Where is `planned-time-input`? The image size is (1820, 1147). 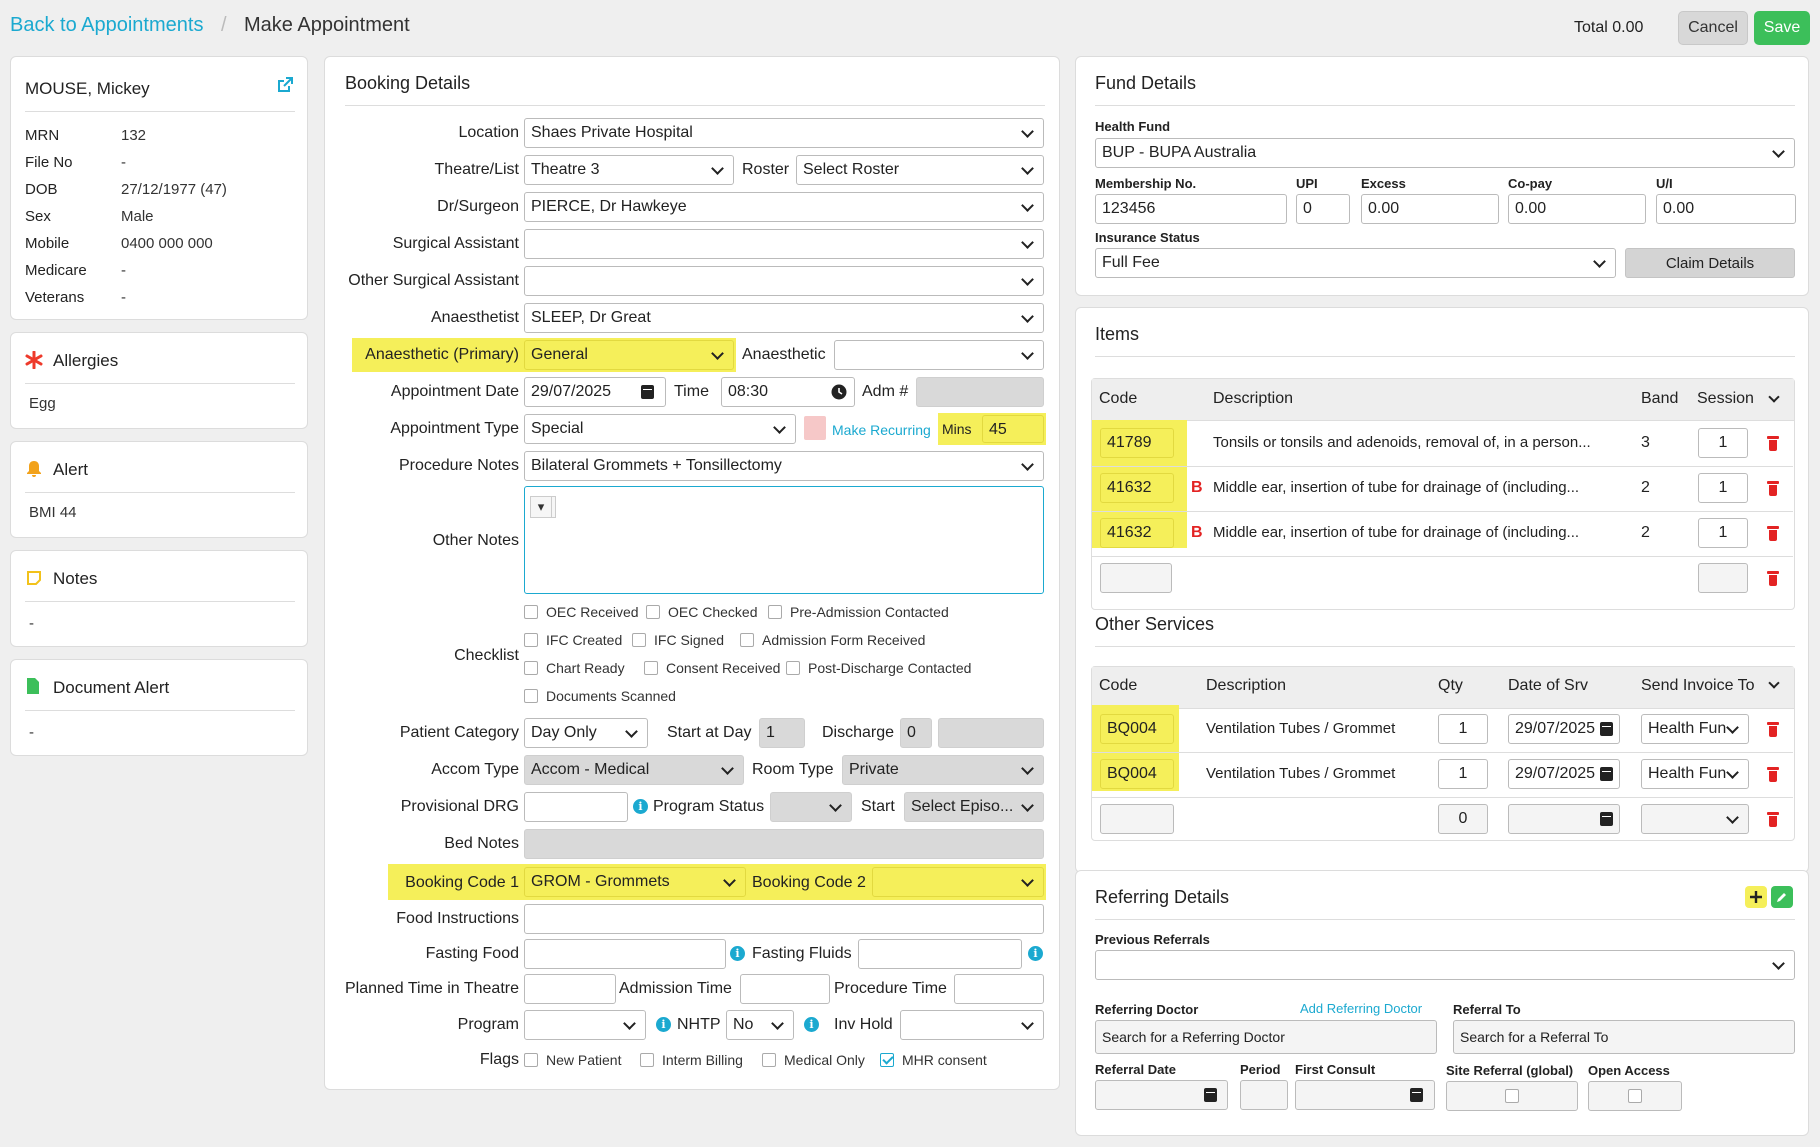 planned-time-input is located at coordinates (570, 989).